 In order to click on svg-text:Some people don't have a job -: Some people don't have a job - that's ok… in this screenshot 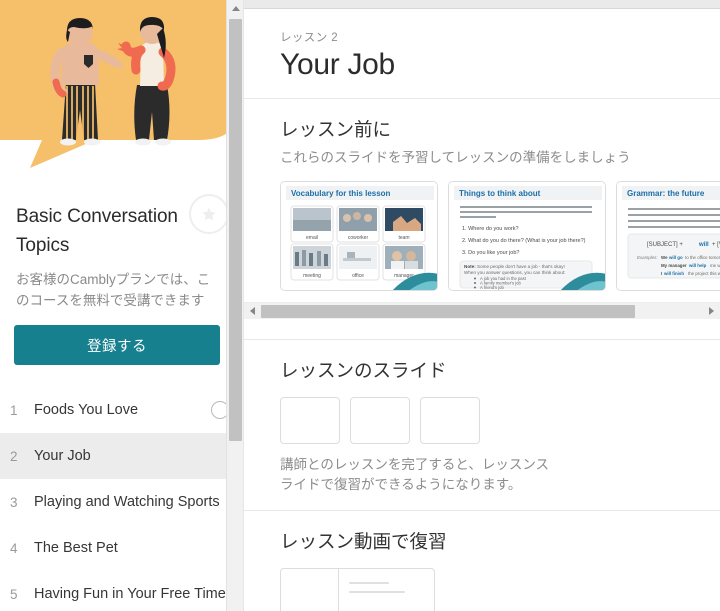, I will do `click(521, 266)`.